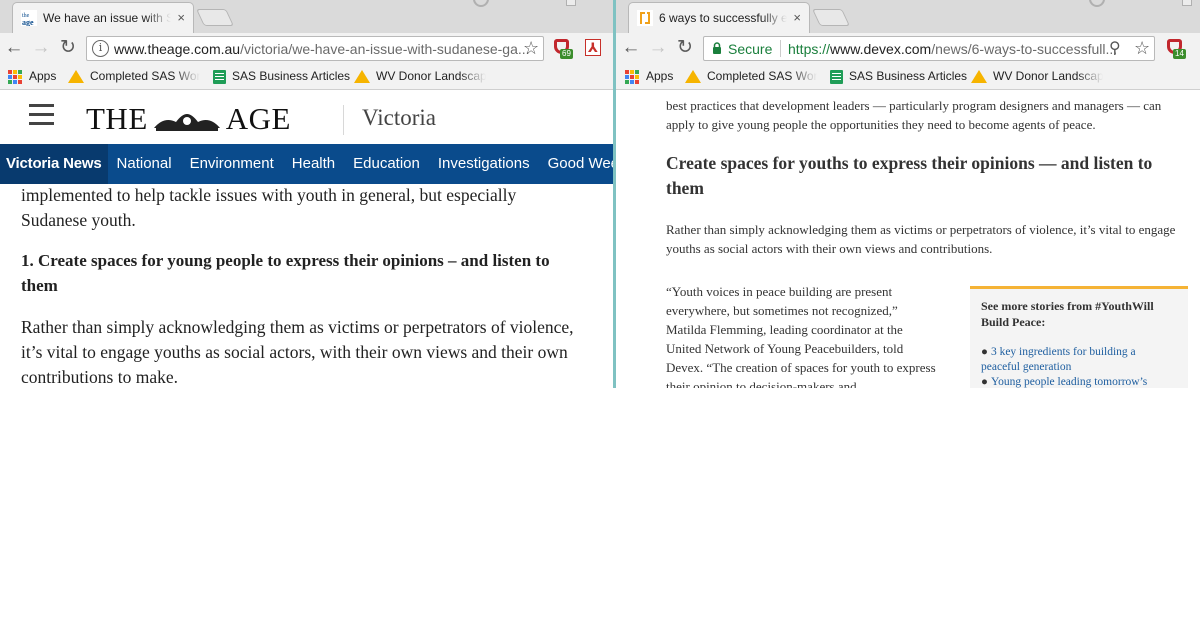 This screenshot has height=624, width=1200. I want to click on omnibox-separator, so click(780, 48).